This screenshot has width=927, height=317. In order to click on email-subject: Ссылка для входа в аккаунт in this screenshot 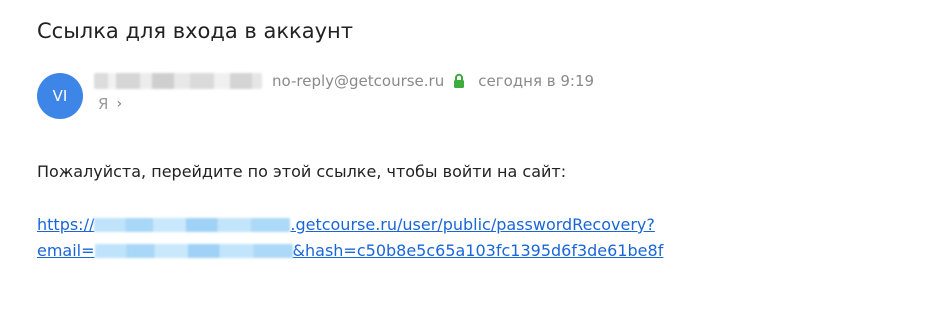, I will do `click(195, 31)`.